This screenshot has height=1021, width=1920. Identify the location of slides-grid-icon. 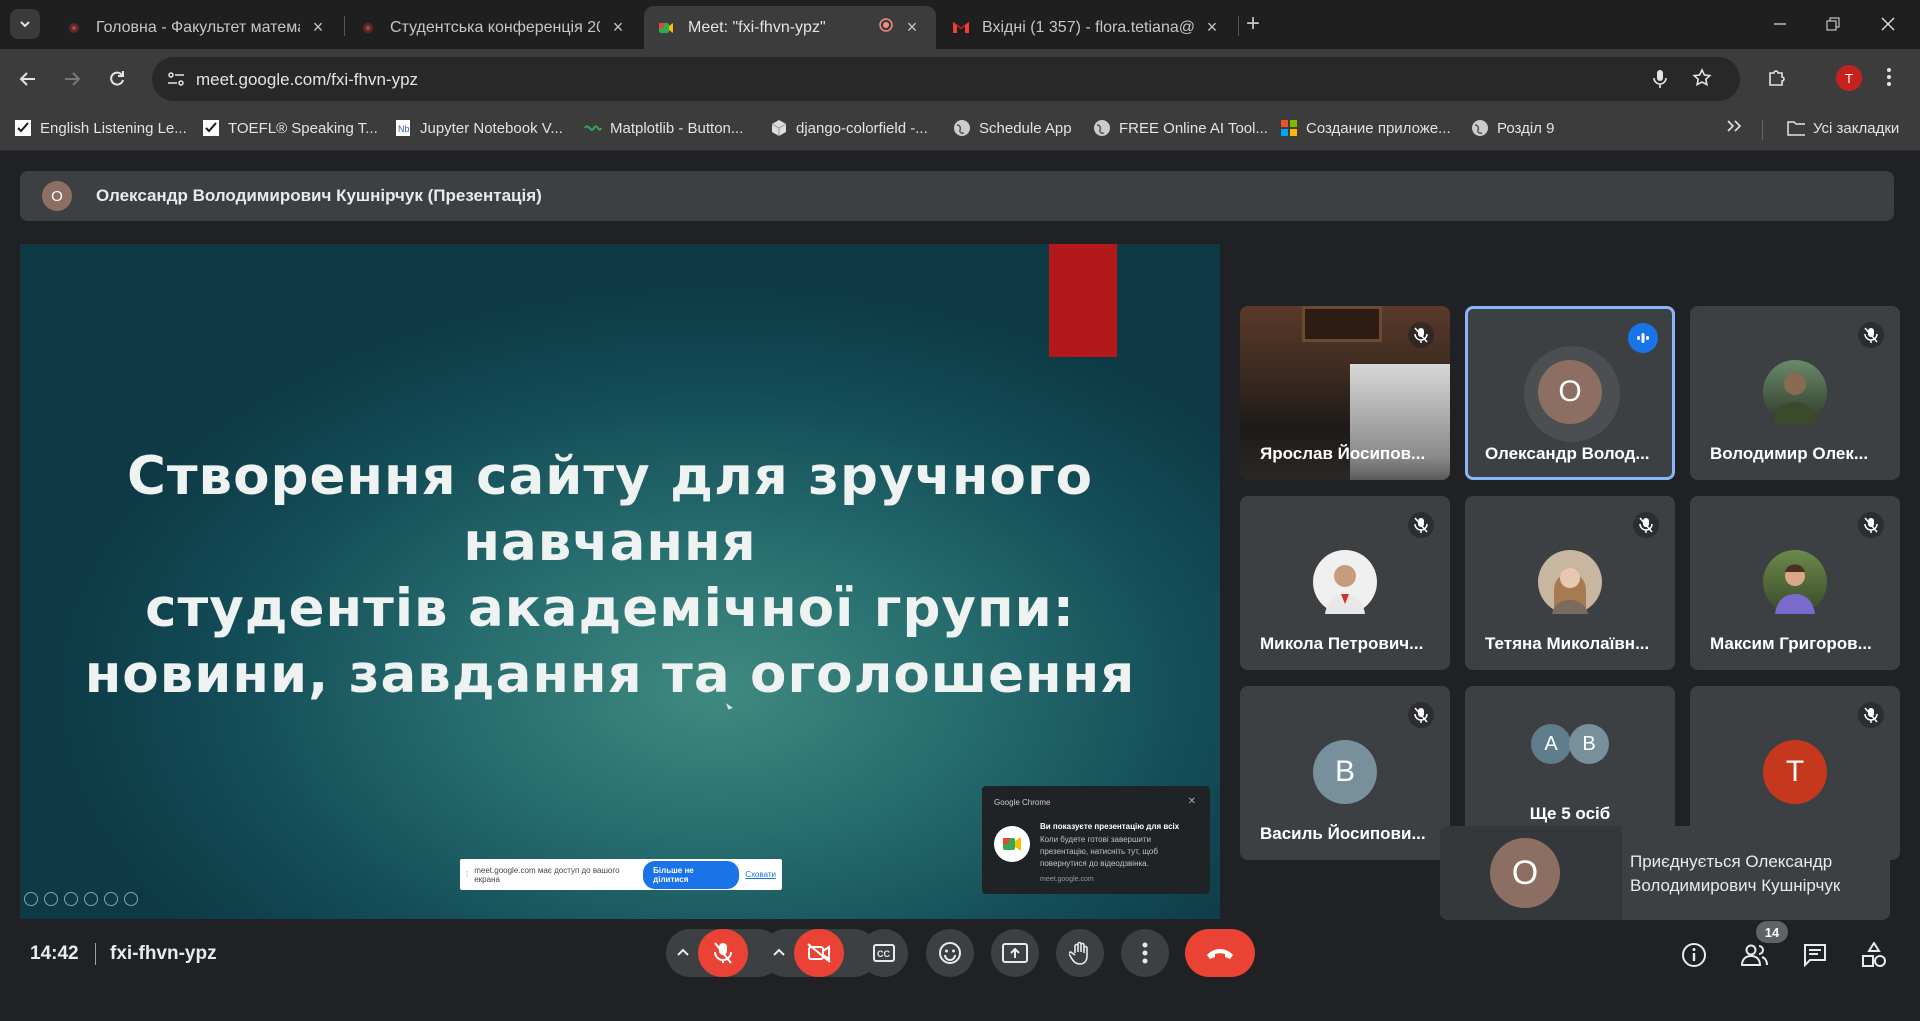
(91, 899).